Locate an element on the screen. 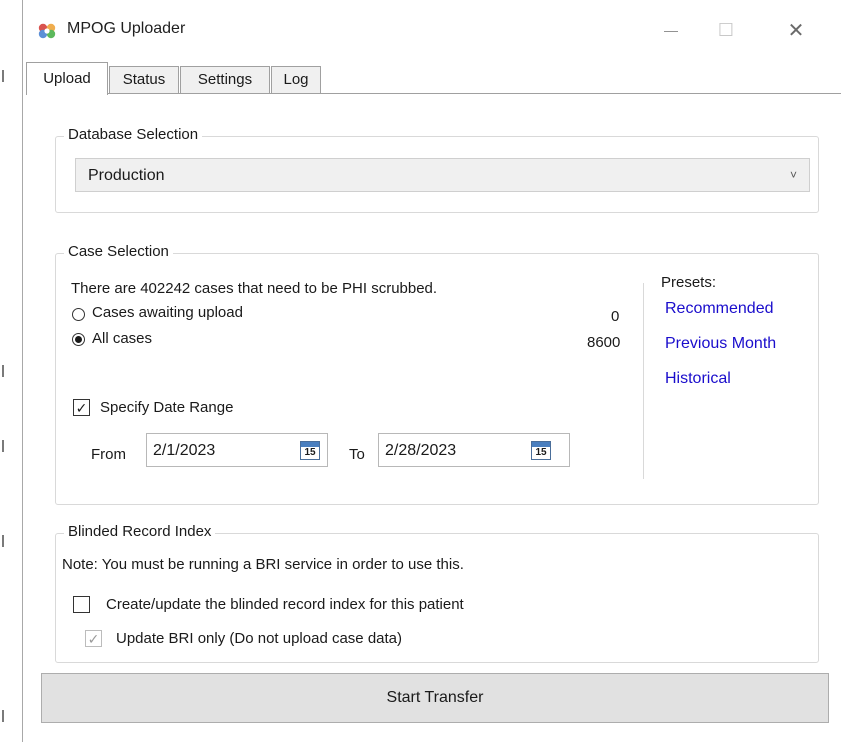  maximize-button: ☐ is located at coordinates (726, 30).